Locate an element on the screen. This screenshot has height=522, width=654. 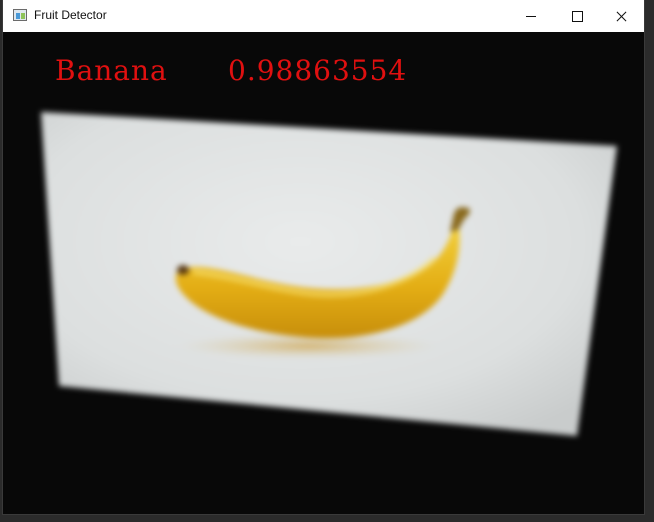
window-title: Fruit Detector is located at coordinates (70, 15).